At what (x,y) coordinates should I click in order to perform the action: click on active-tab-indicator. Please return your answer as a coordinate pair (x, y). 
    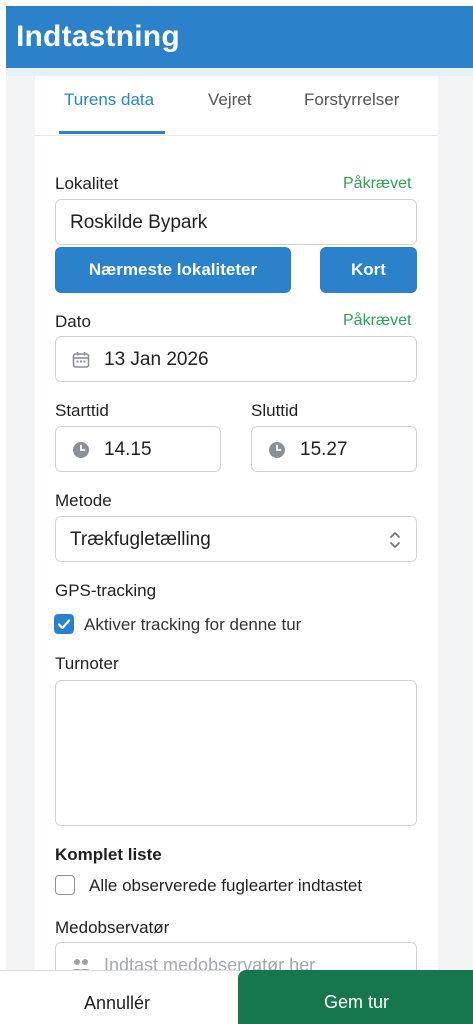
    Looking at the image, I should click on (112, 132).